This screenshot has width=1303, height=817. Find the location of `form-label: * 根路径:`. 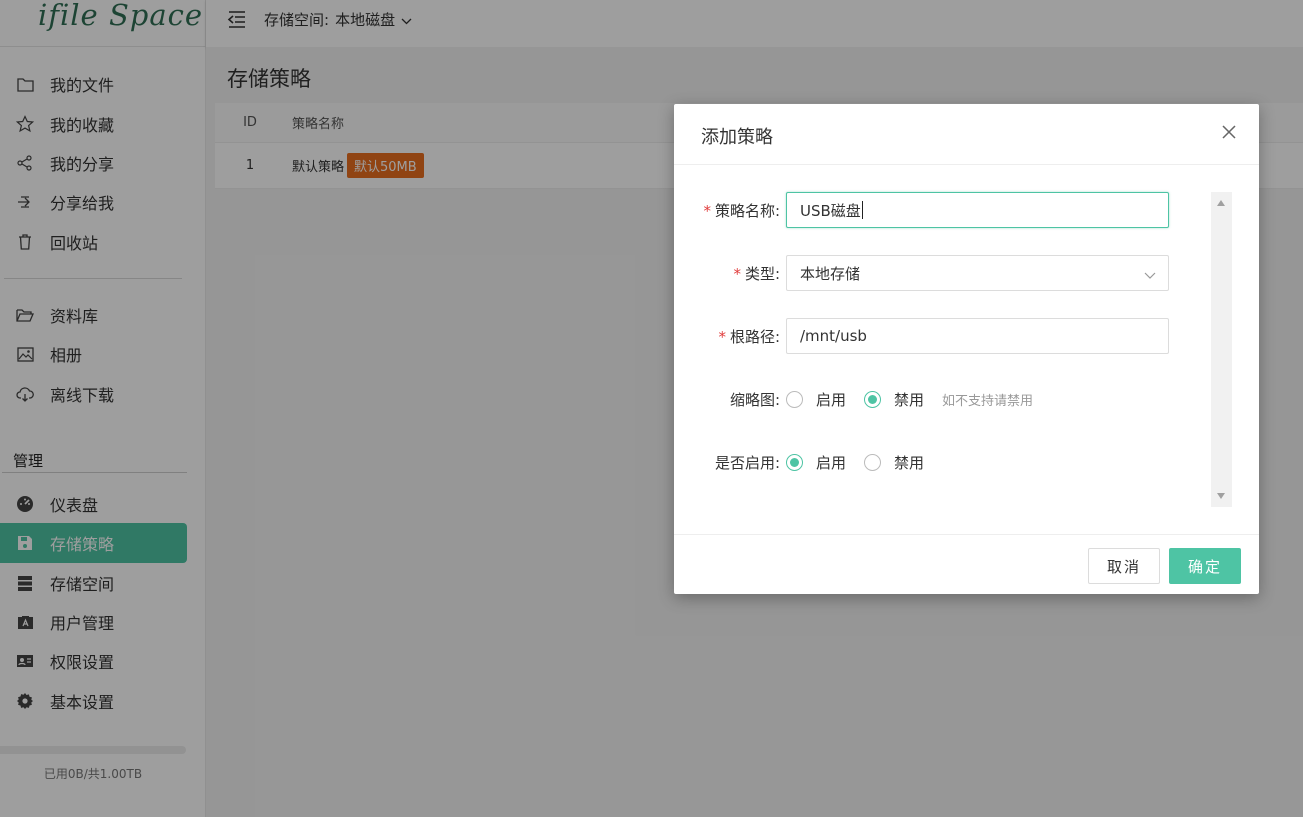

form-label: * 根路径: is located at coordinates (730, 336).